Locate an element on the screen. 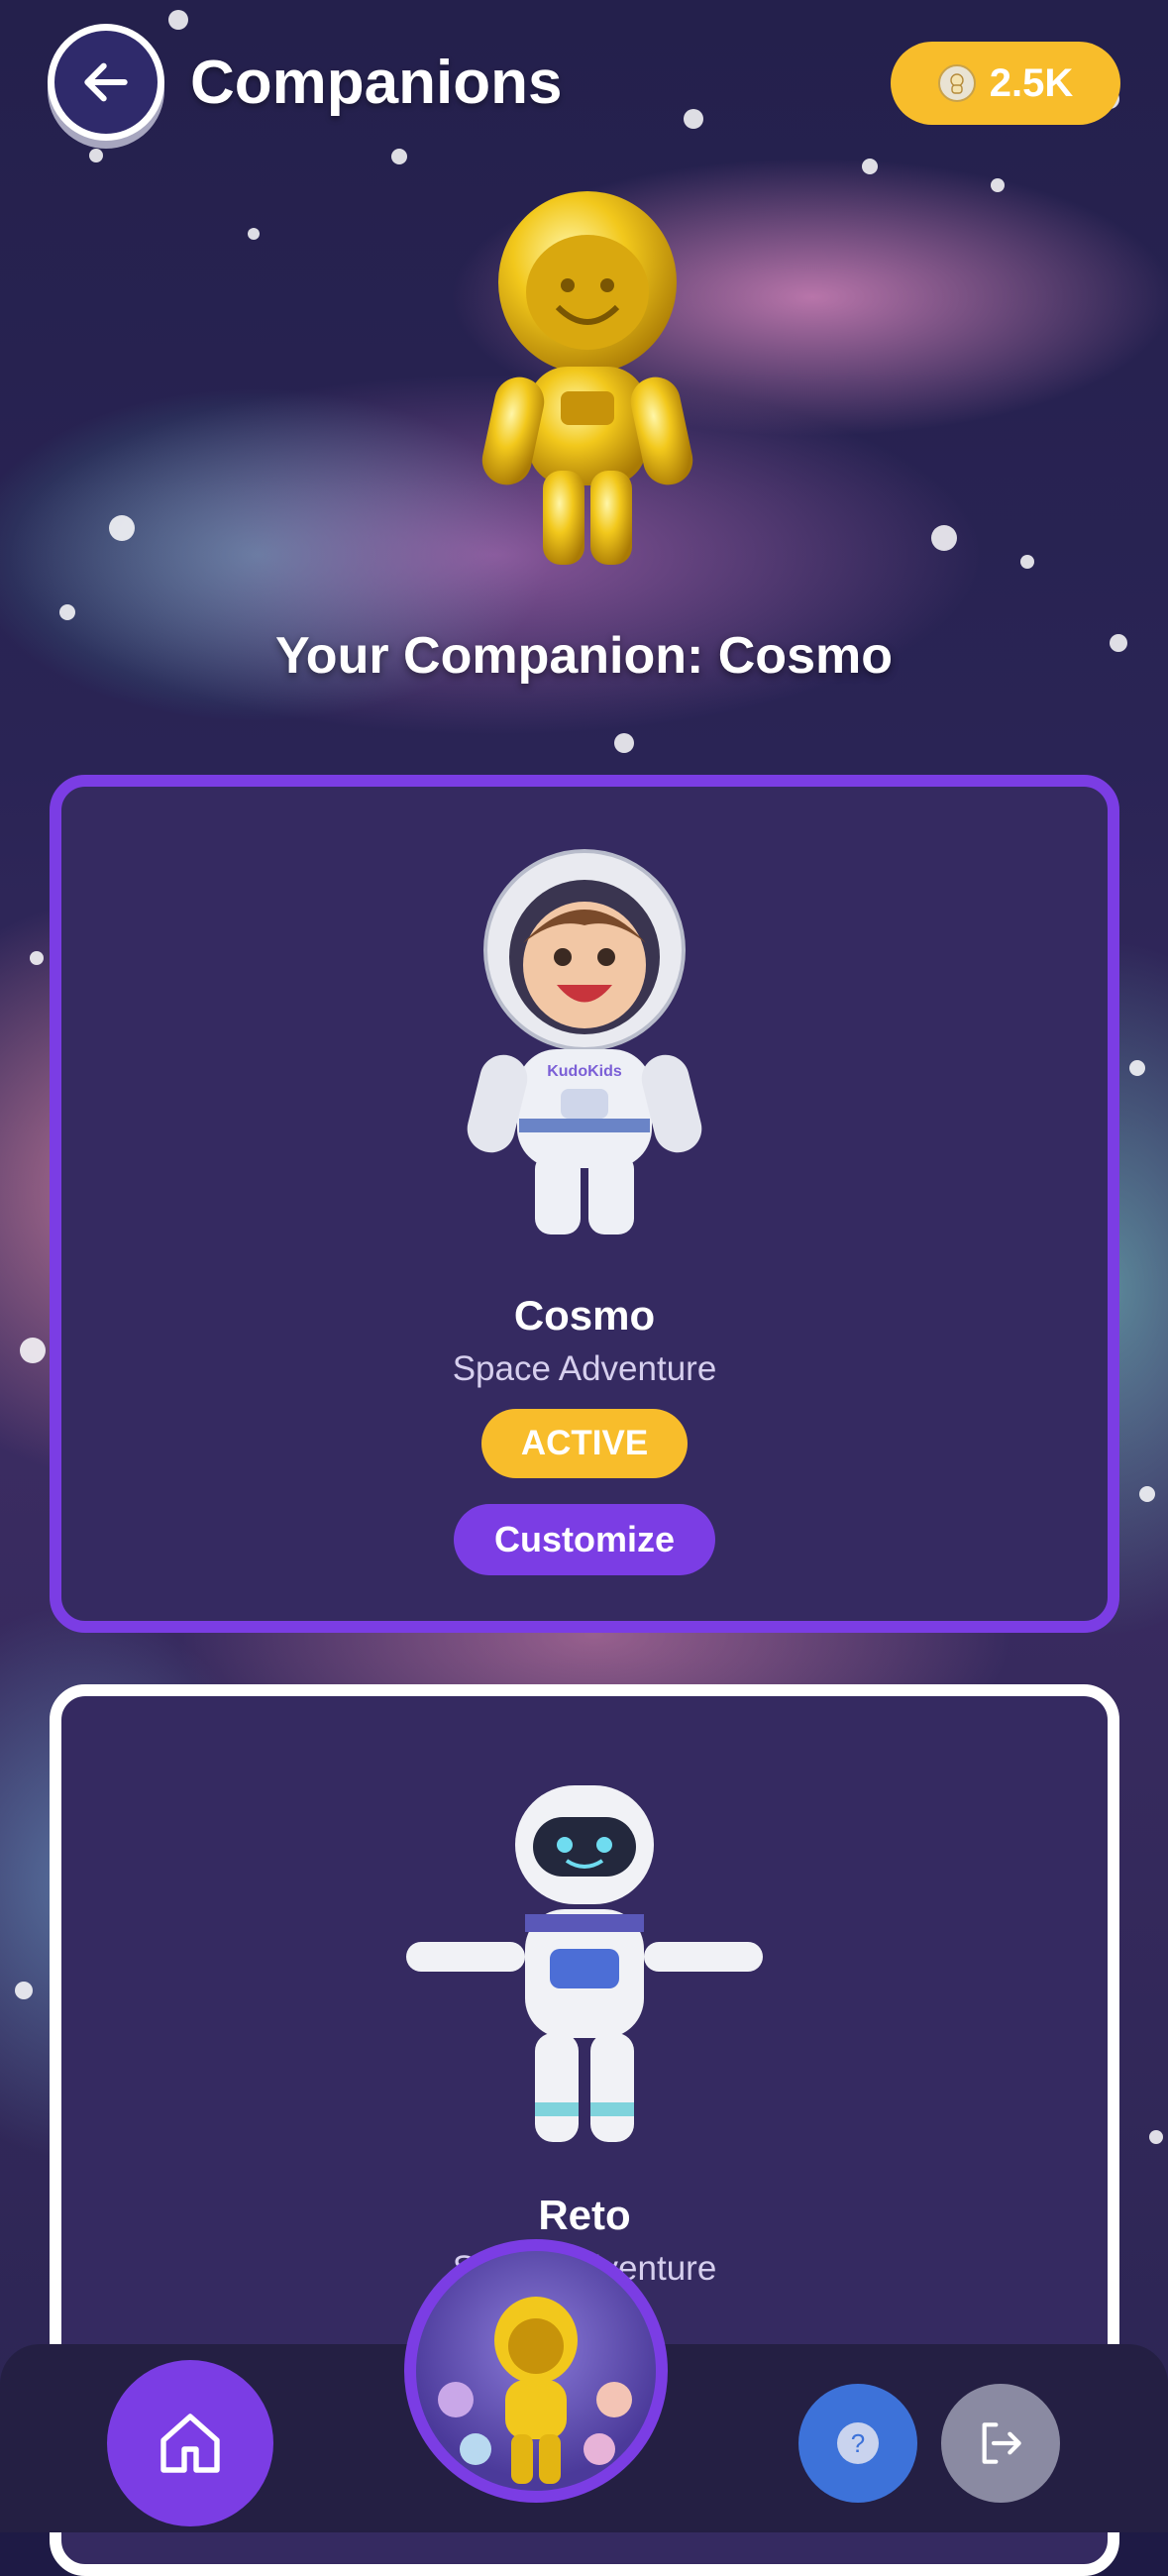 Image resolution: width=1168 pixels, height=2576 pixels. astronaut-coin-icon is located at coordinates (956, 83).